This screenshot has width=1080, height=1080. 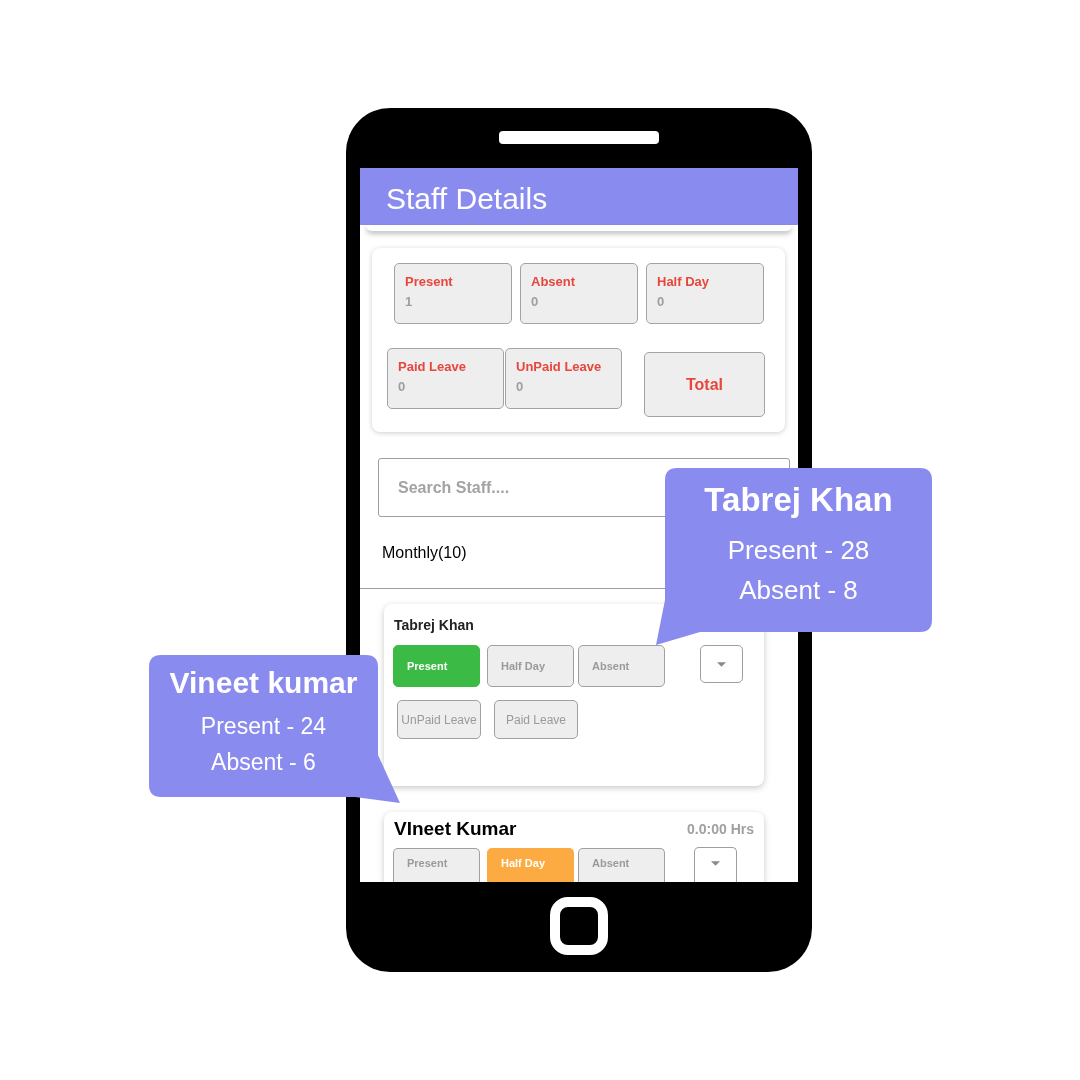 What do you see at coordinates (263, 726) in the screenshot?
I see `tooltip-text: Present - 24` at bounding box center [263, 726].